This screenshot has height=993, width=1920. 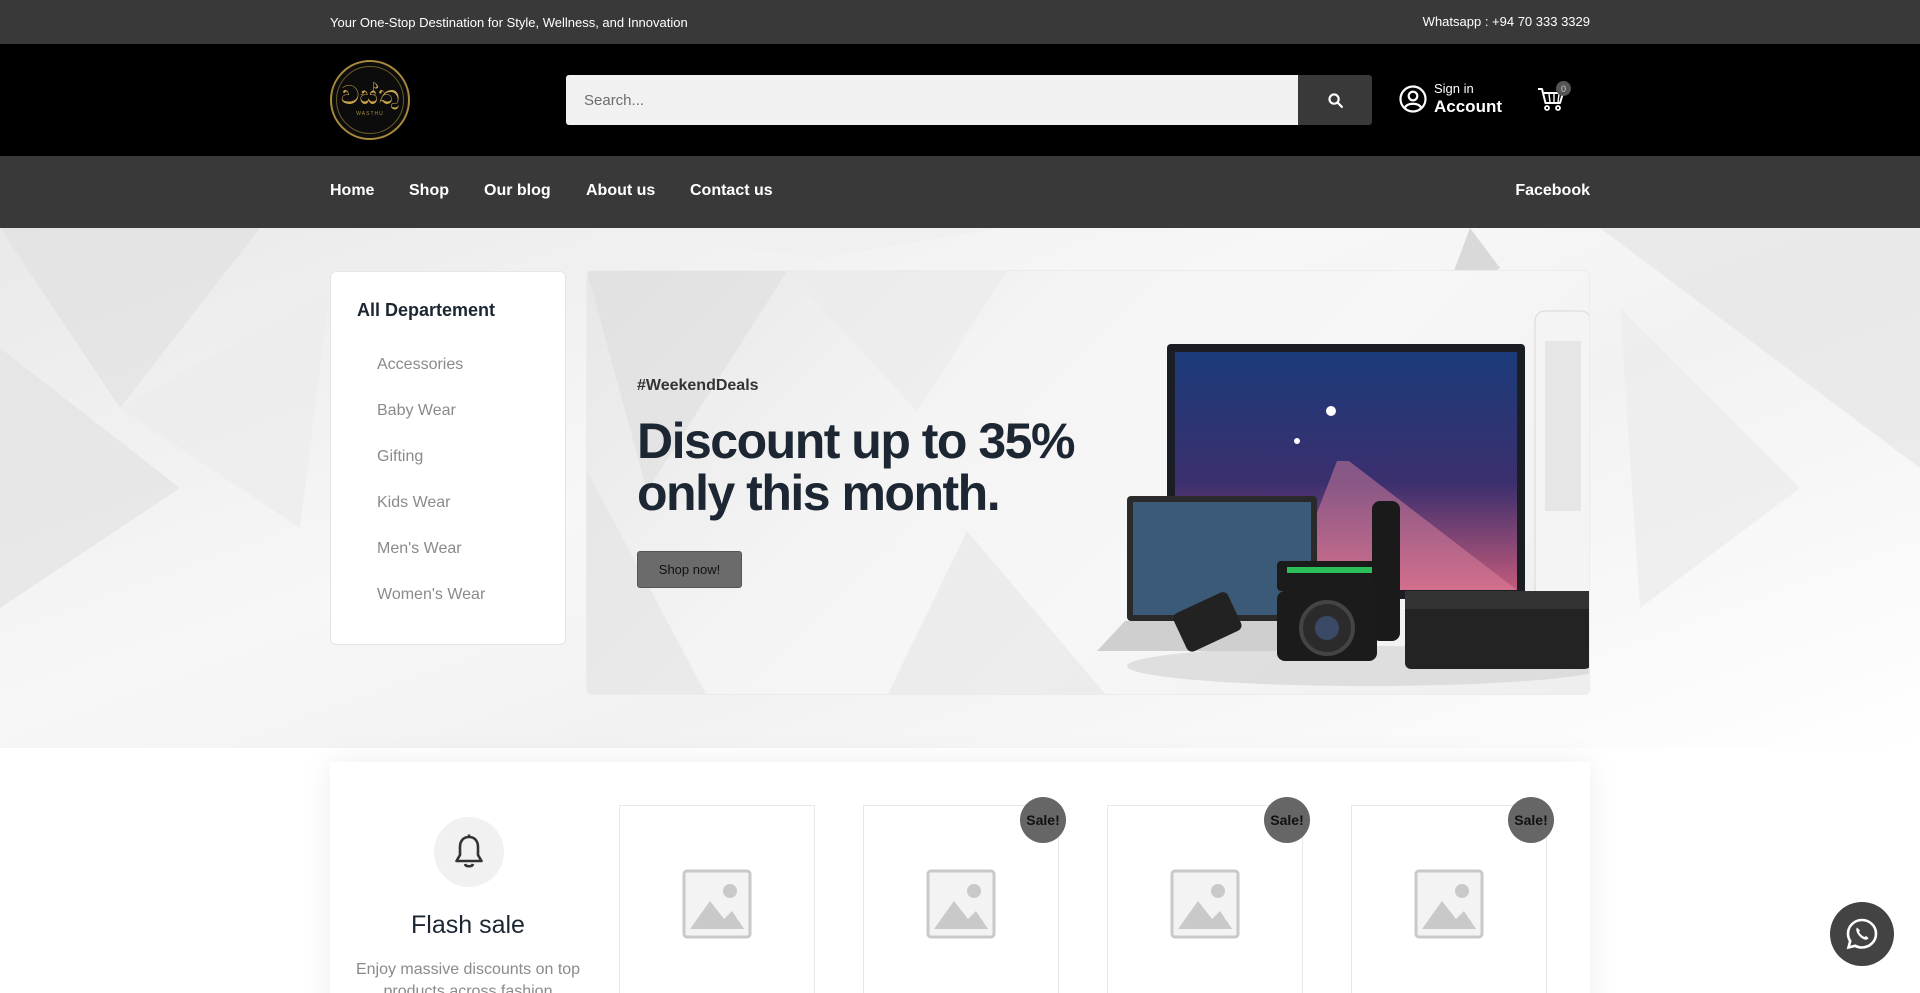 I want to click on department-item-womens-wear: Women's Wear, so click(x=431, y=609).